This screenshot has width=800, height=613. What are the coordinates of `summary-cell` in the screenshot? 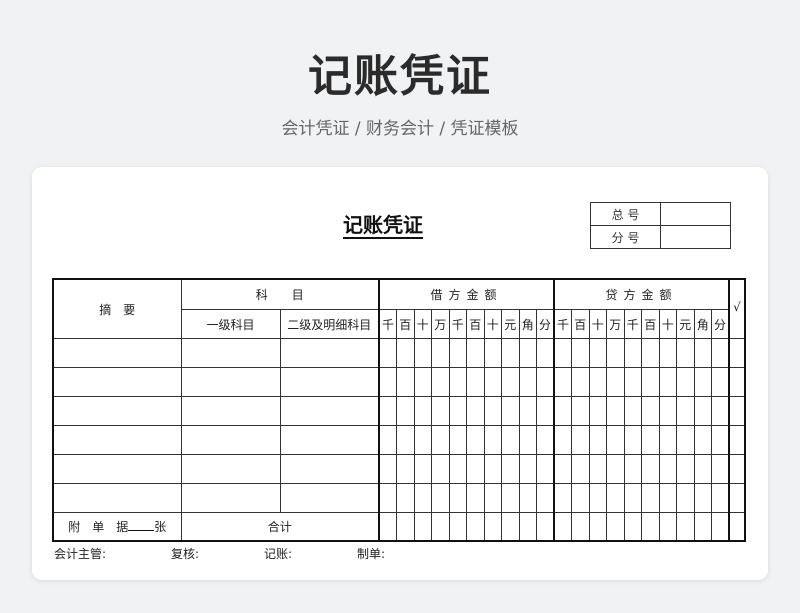 It's located at (117, 440).